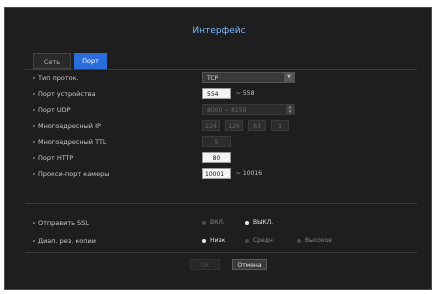 The image size is (438, 294). I want to click on copy-range-high-label: Высокое, so click(318, 240).